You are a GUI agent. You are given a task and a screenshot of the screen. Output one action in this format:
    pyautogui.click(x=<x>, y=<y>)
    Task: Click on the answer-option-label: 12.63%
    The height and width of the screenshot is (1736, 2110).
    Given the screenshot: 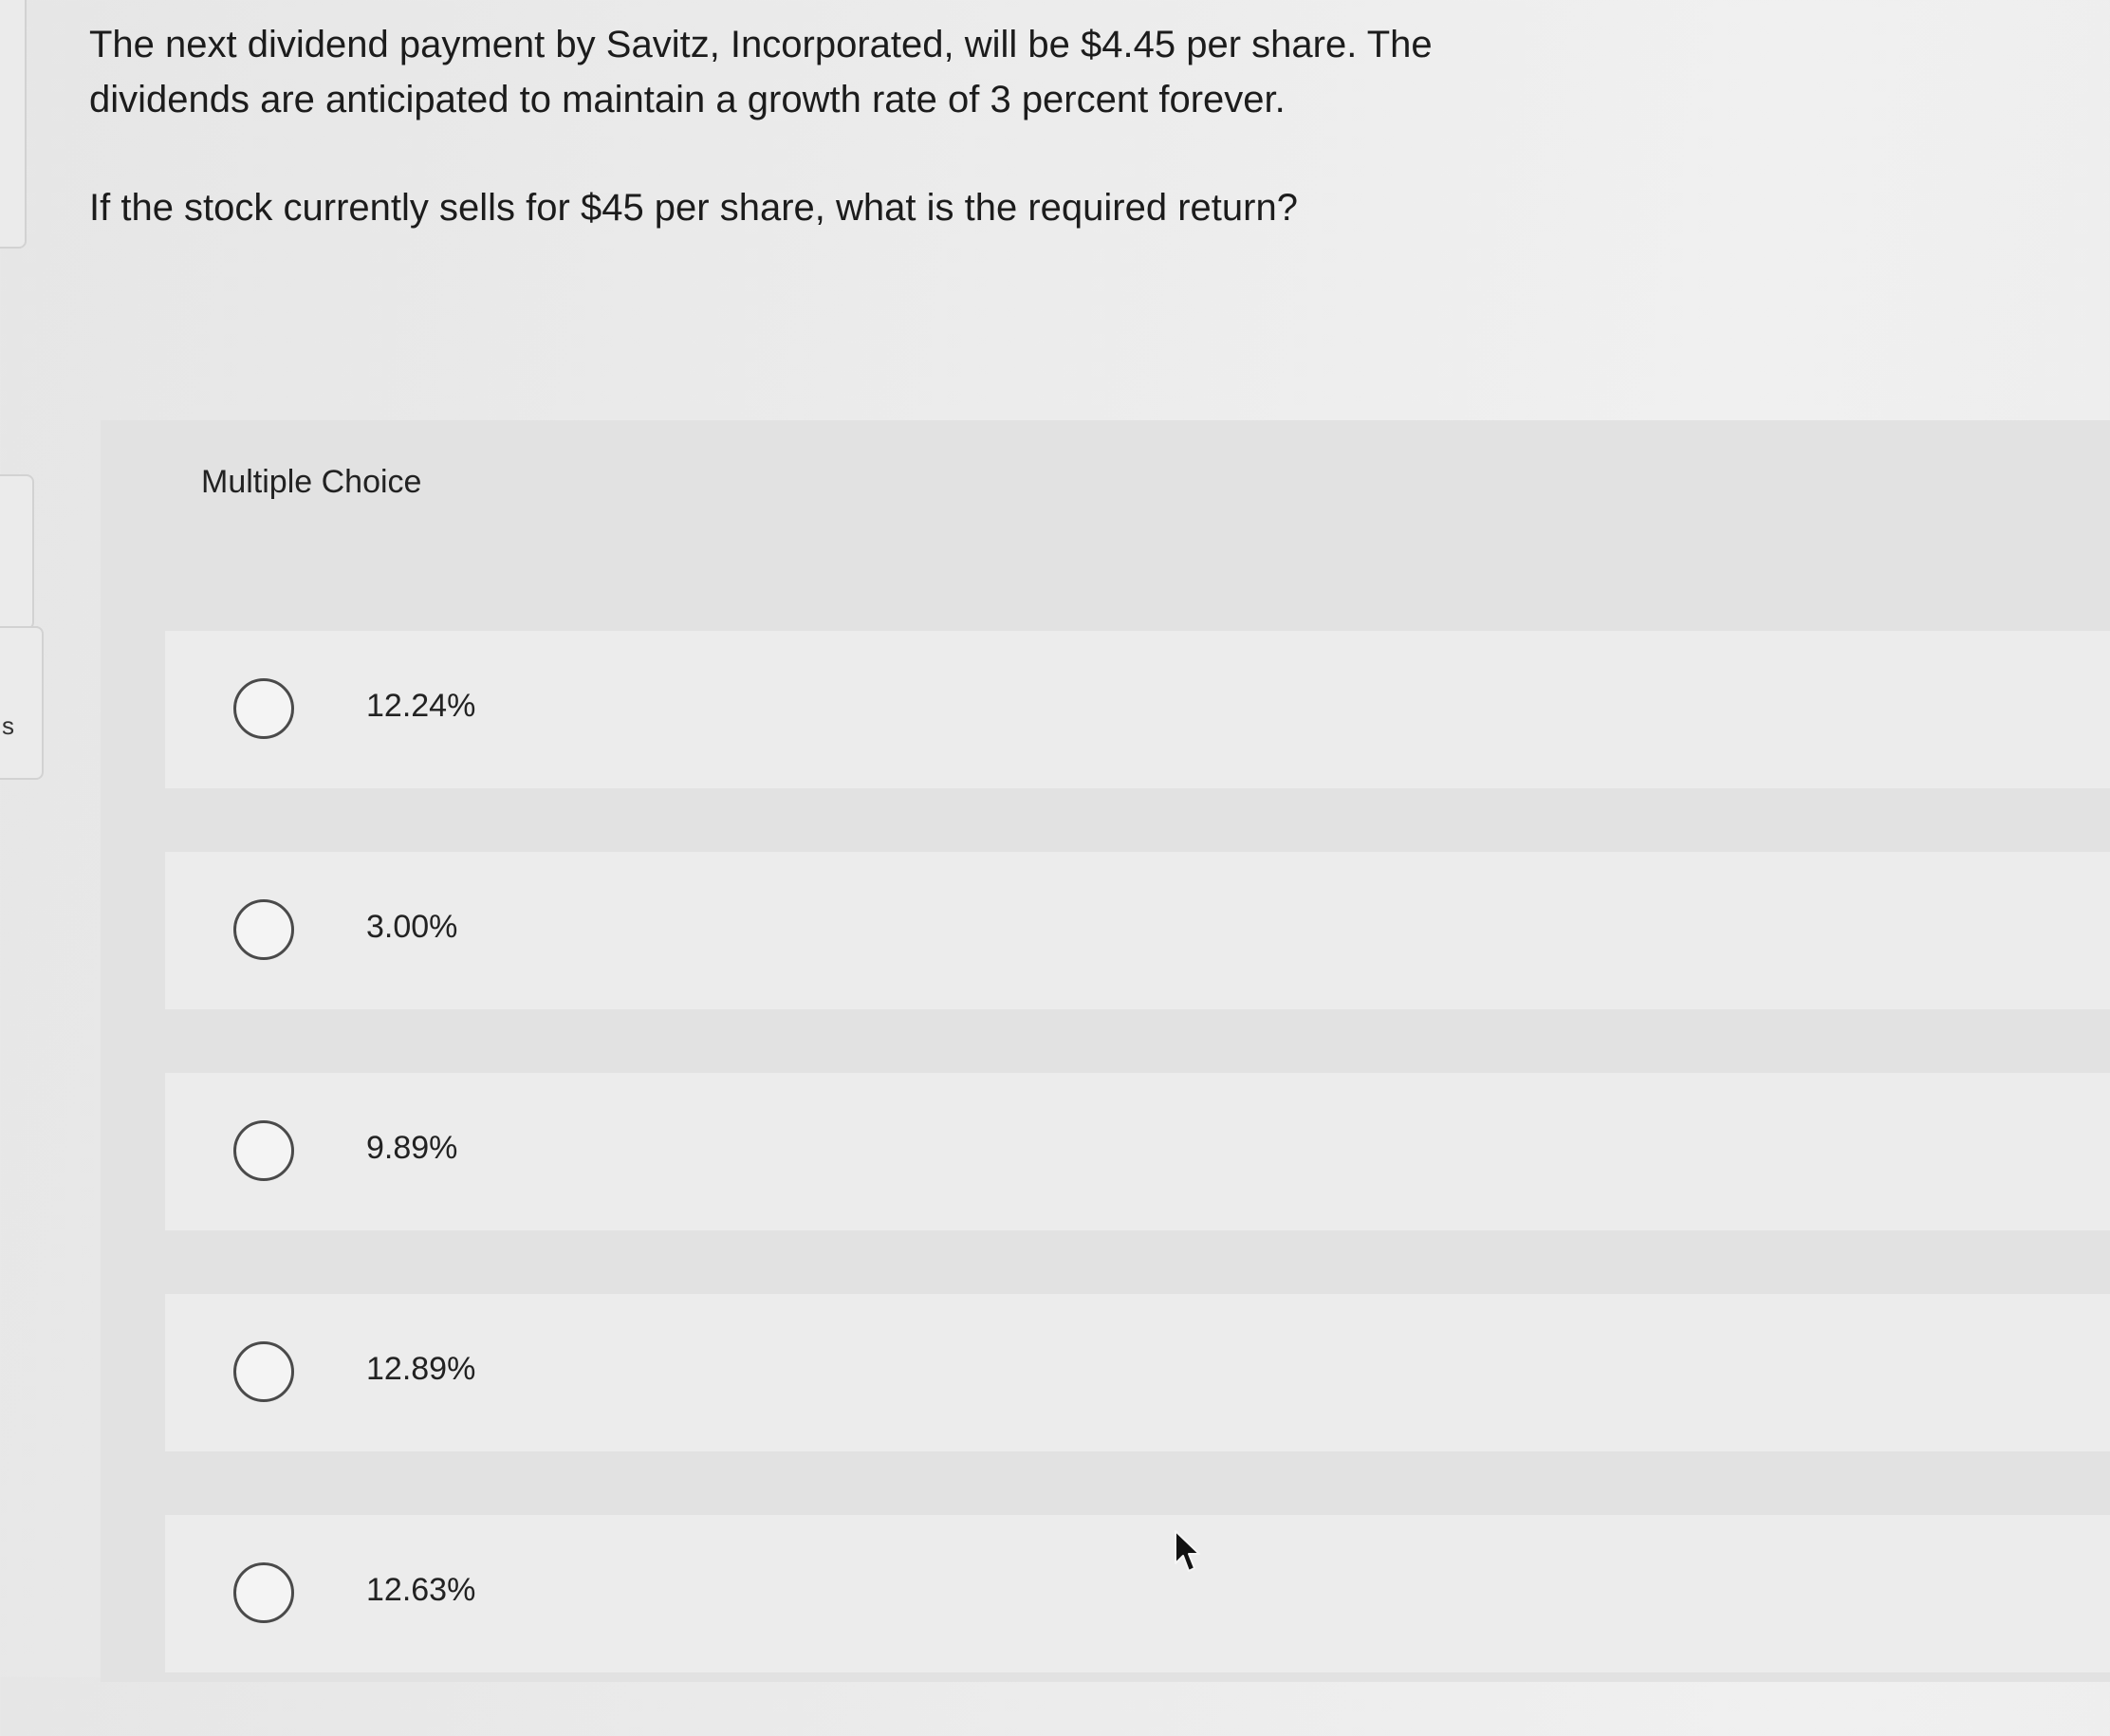 What is the action you would take?
    pyautogui.click(x=421, y=1590)
    